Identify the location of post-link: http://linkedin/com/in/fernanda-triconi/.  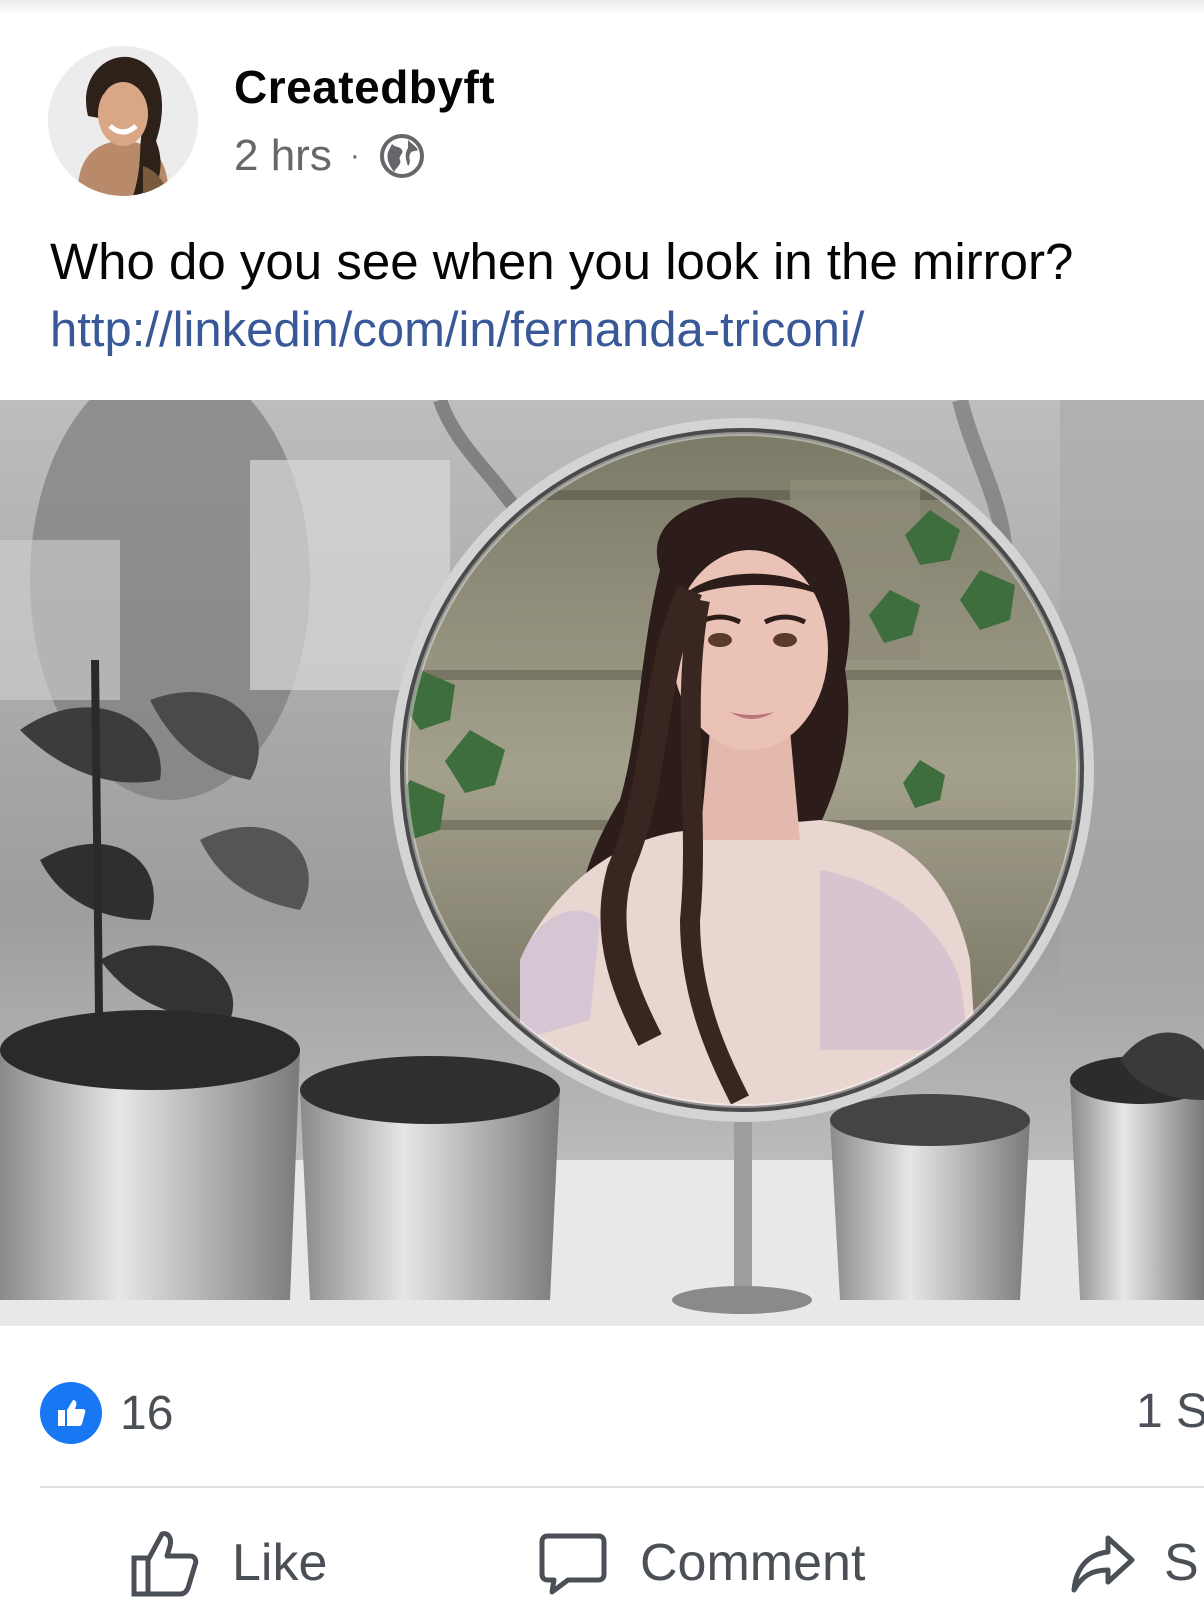
(457, 330).